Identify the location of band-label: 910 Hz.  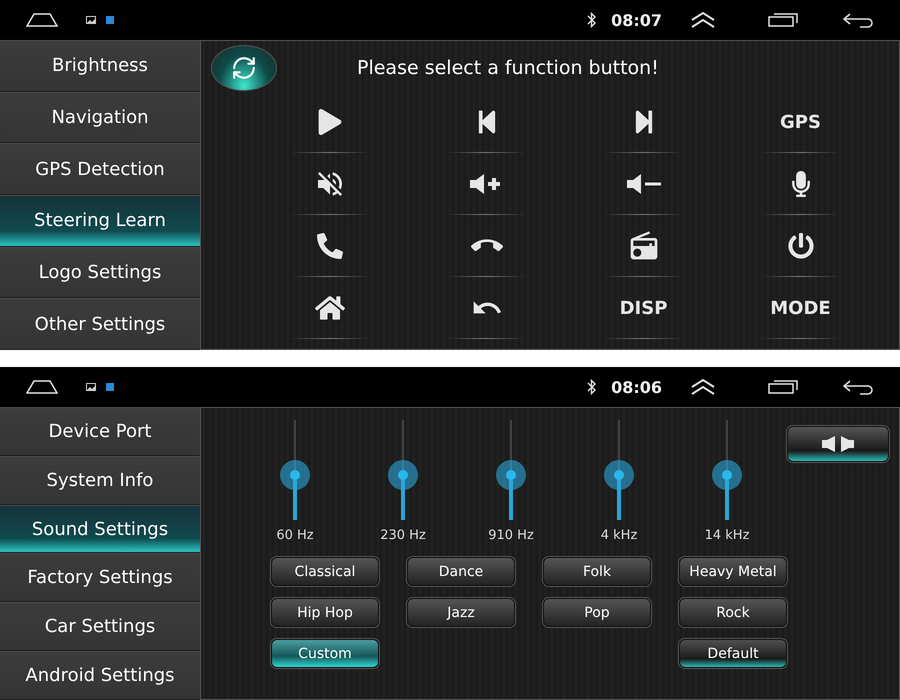
(511, 535).